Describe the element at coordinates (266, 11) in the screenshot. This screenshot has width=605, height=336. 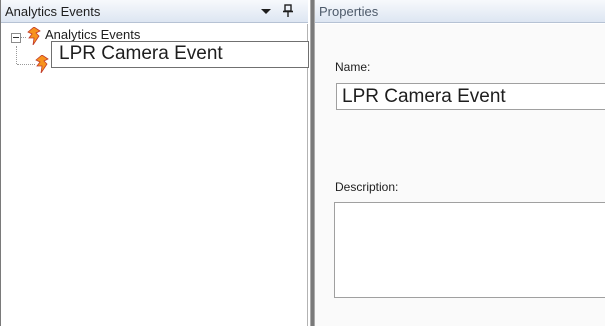
I see `dropdown-arrow-icon` at that location.